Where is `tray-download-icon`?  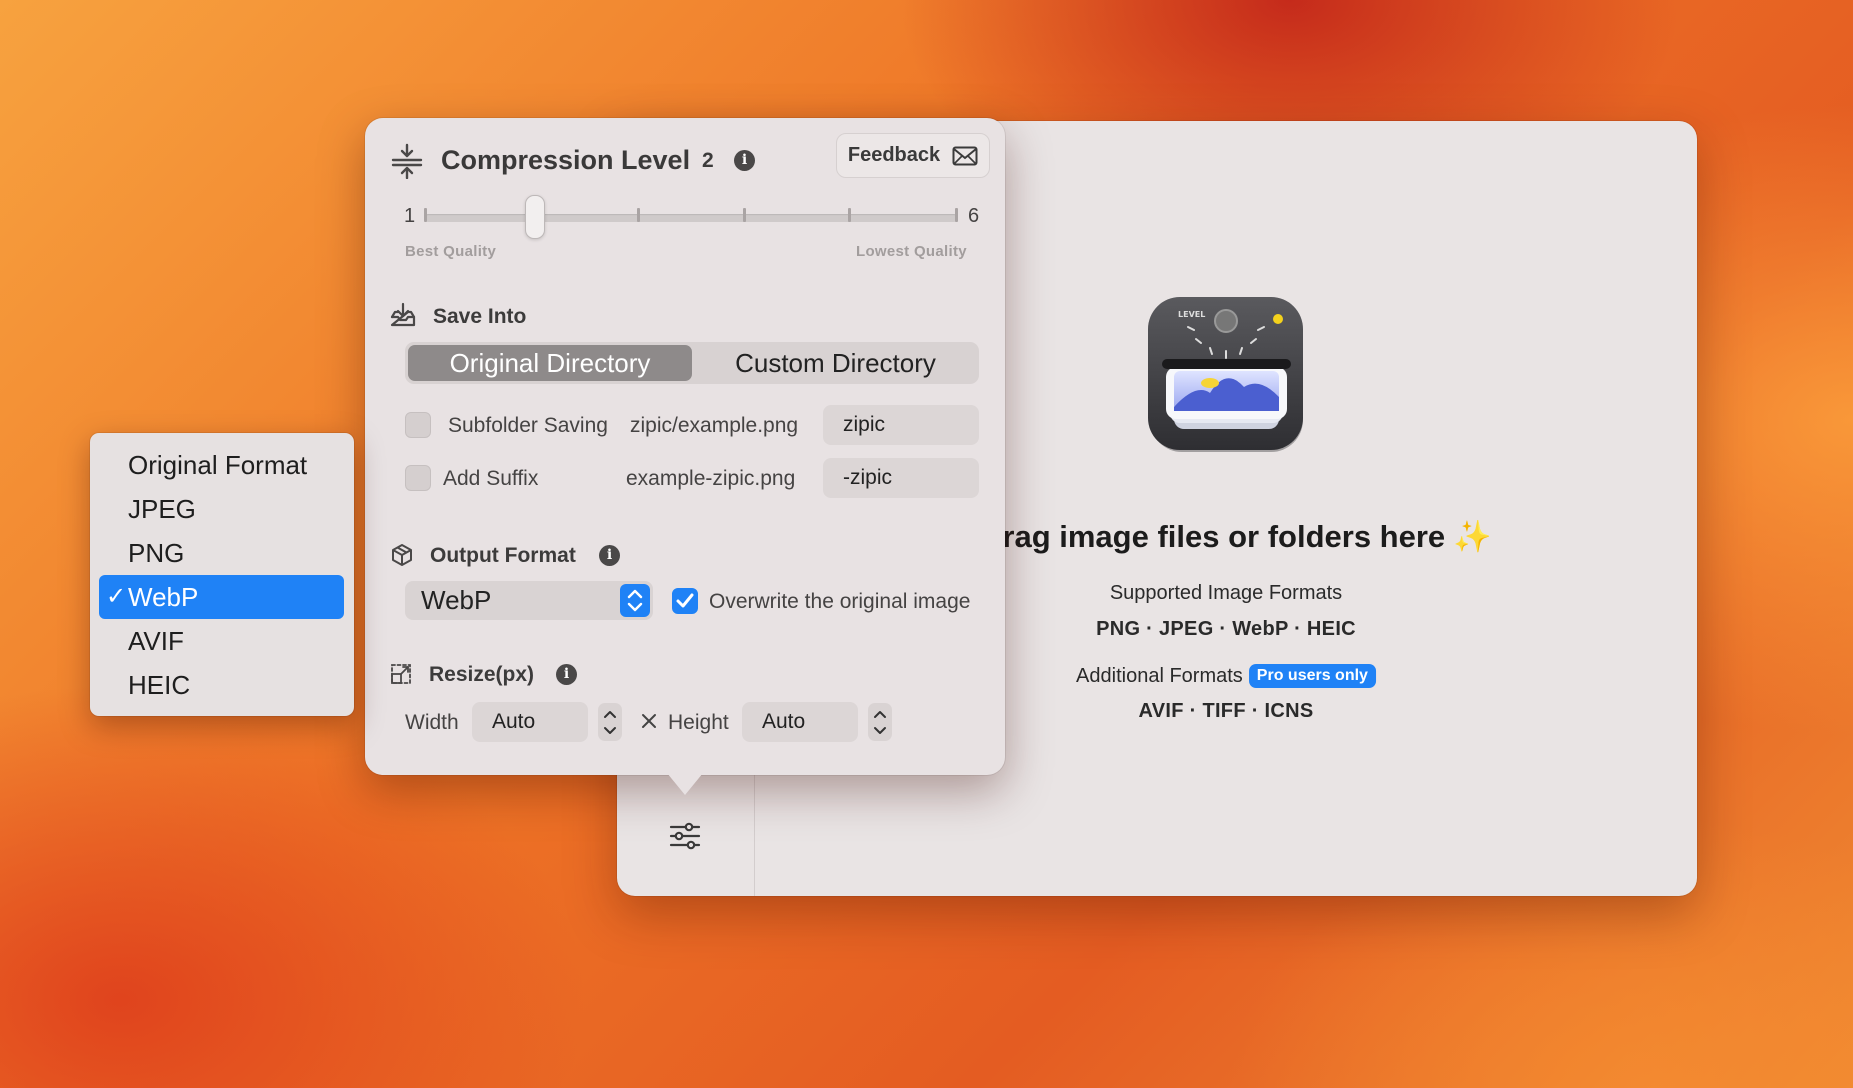 tray-download-icon is located at coordinates (403, 317).